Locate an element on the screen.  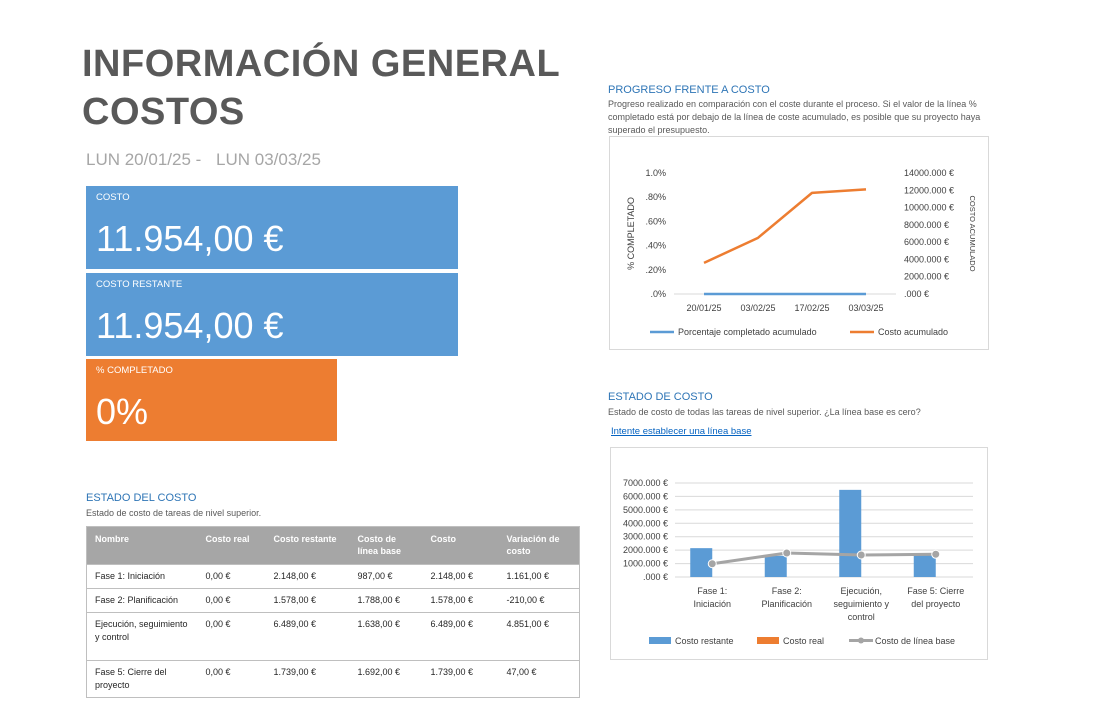
cell-name: Fase 5: Cierre del proyecto is located at coordinates (142, 679).